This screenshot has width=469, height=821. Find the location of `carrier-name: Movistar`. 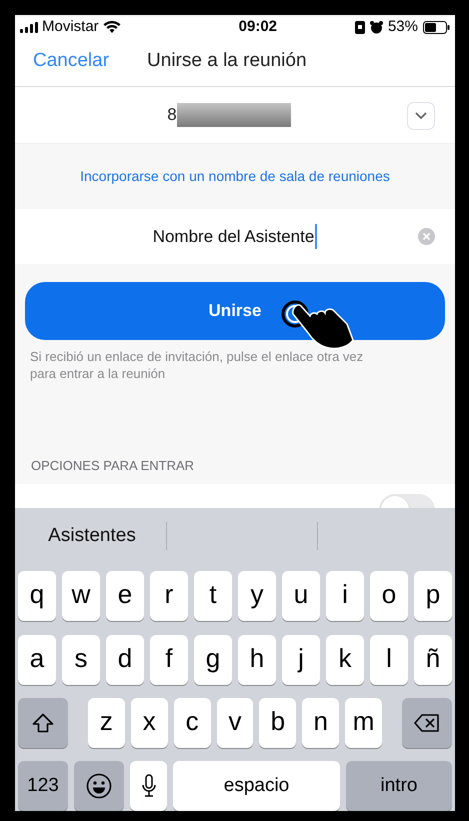

carrier-name: Movistar is located at coordinates (70, 26).